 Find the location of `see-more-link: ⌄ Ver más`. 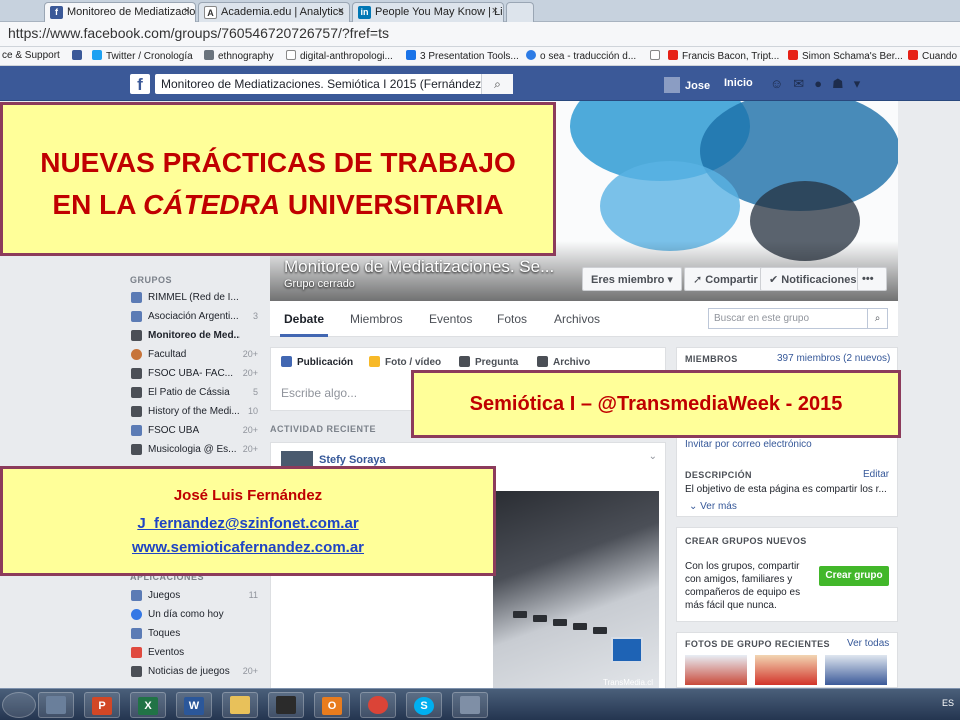

see-more-link: ⌄ Ver más is located at coordinates (713, 506).